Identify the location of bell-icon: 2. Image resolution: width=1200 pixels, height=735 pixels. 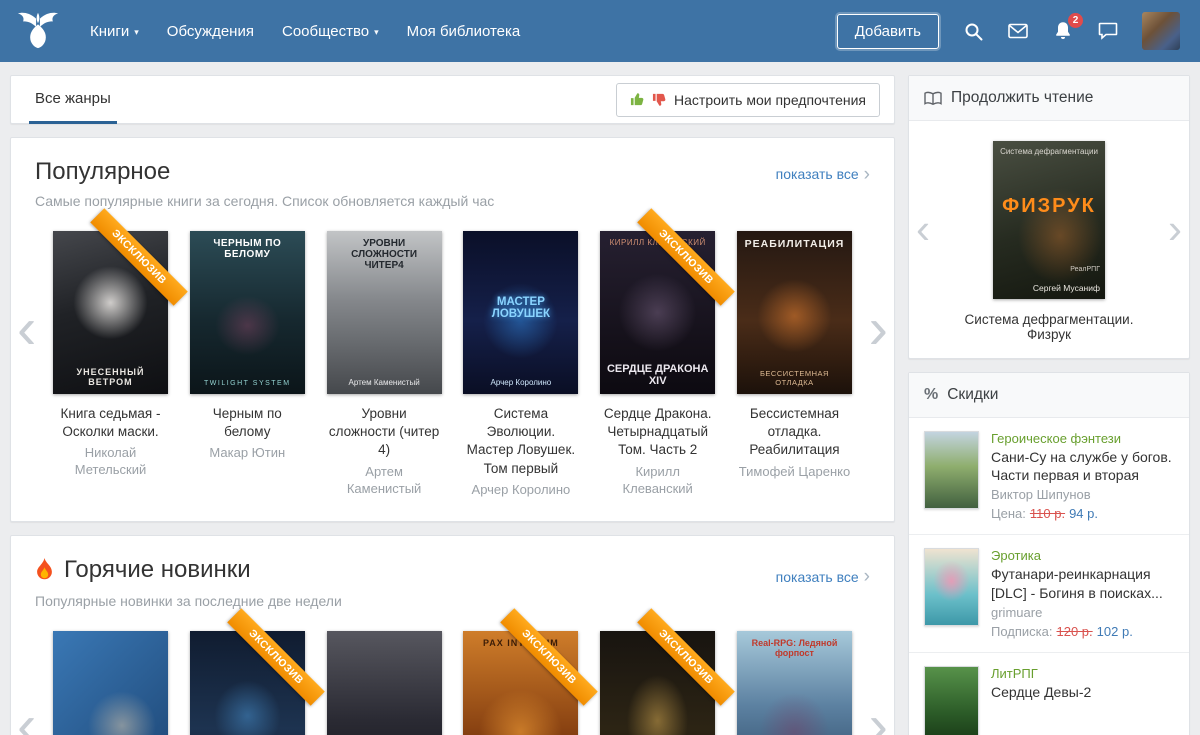
(1067, 27).